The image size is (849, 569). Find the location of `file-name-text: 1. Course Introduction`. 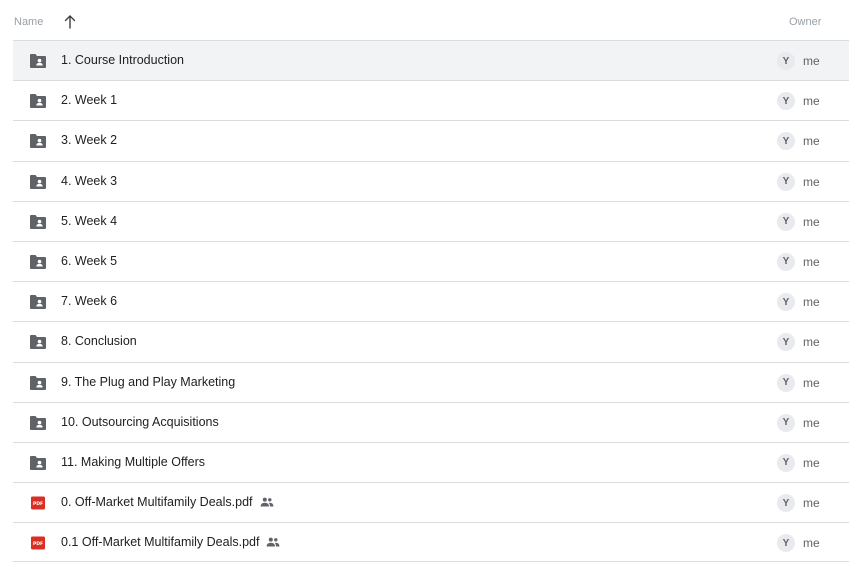

file-name-text: 1. Course Introduction is located at coordinates (122, 60).